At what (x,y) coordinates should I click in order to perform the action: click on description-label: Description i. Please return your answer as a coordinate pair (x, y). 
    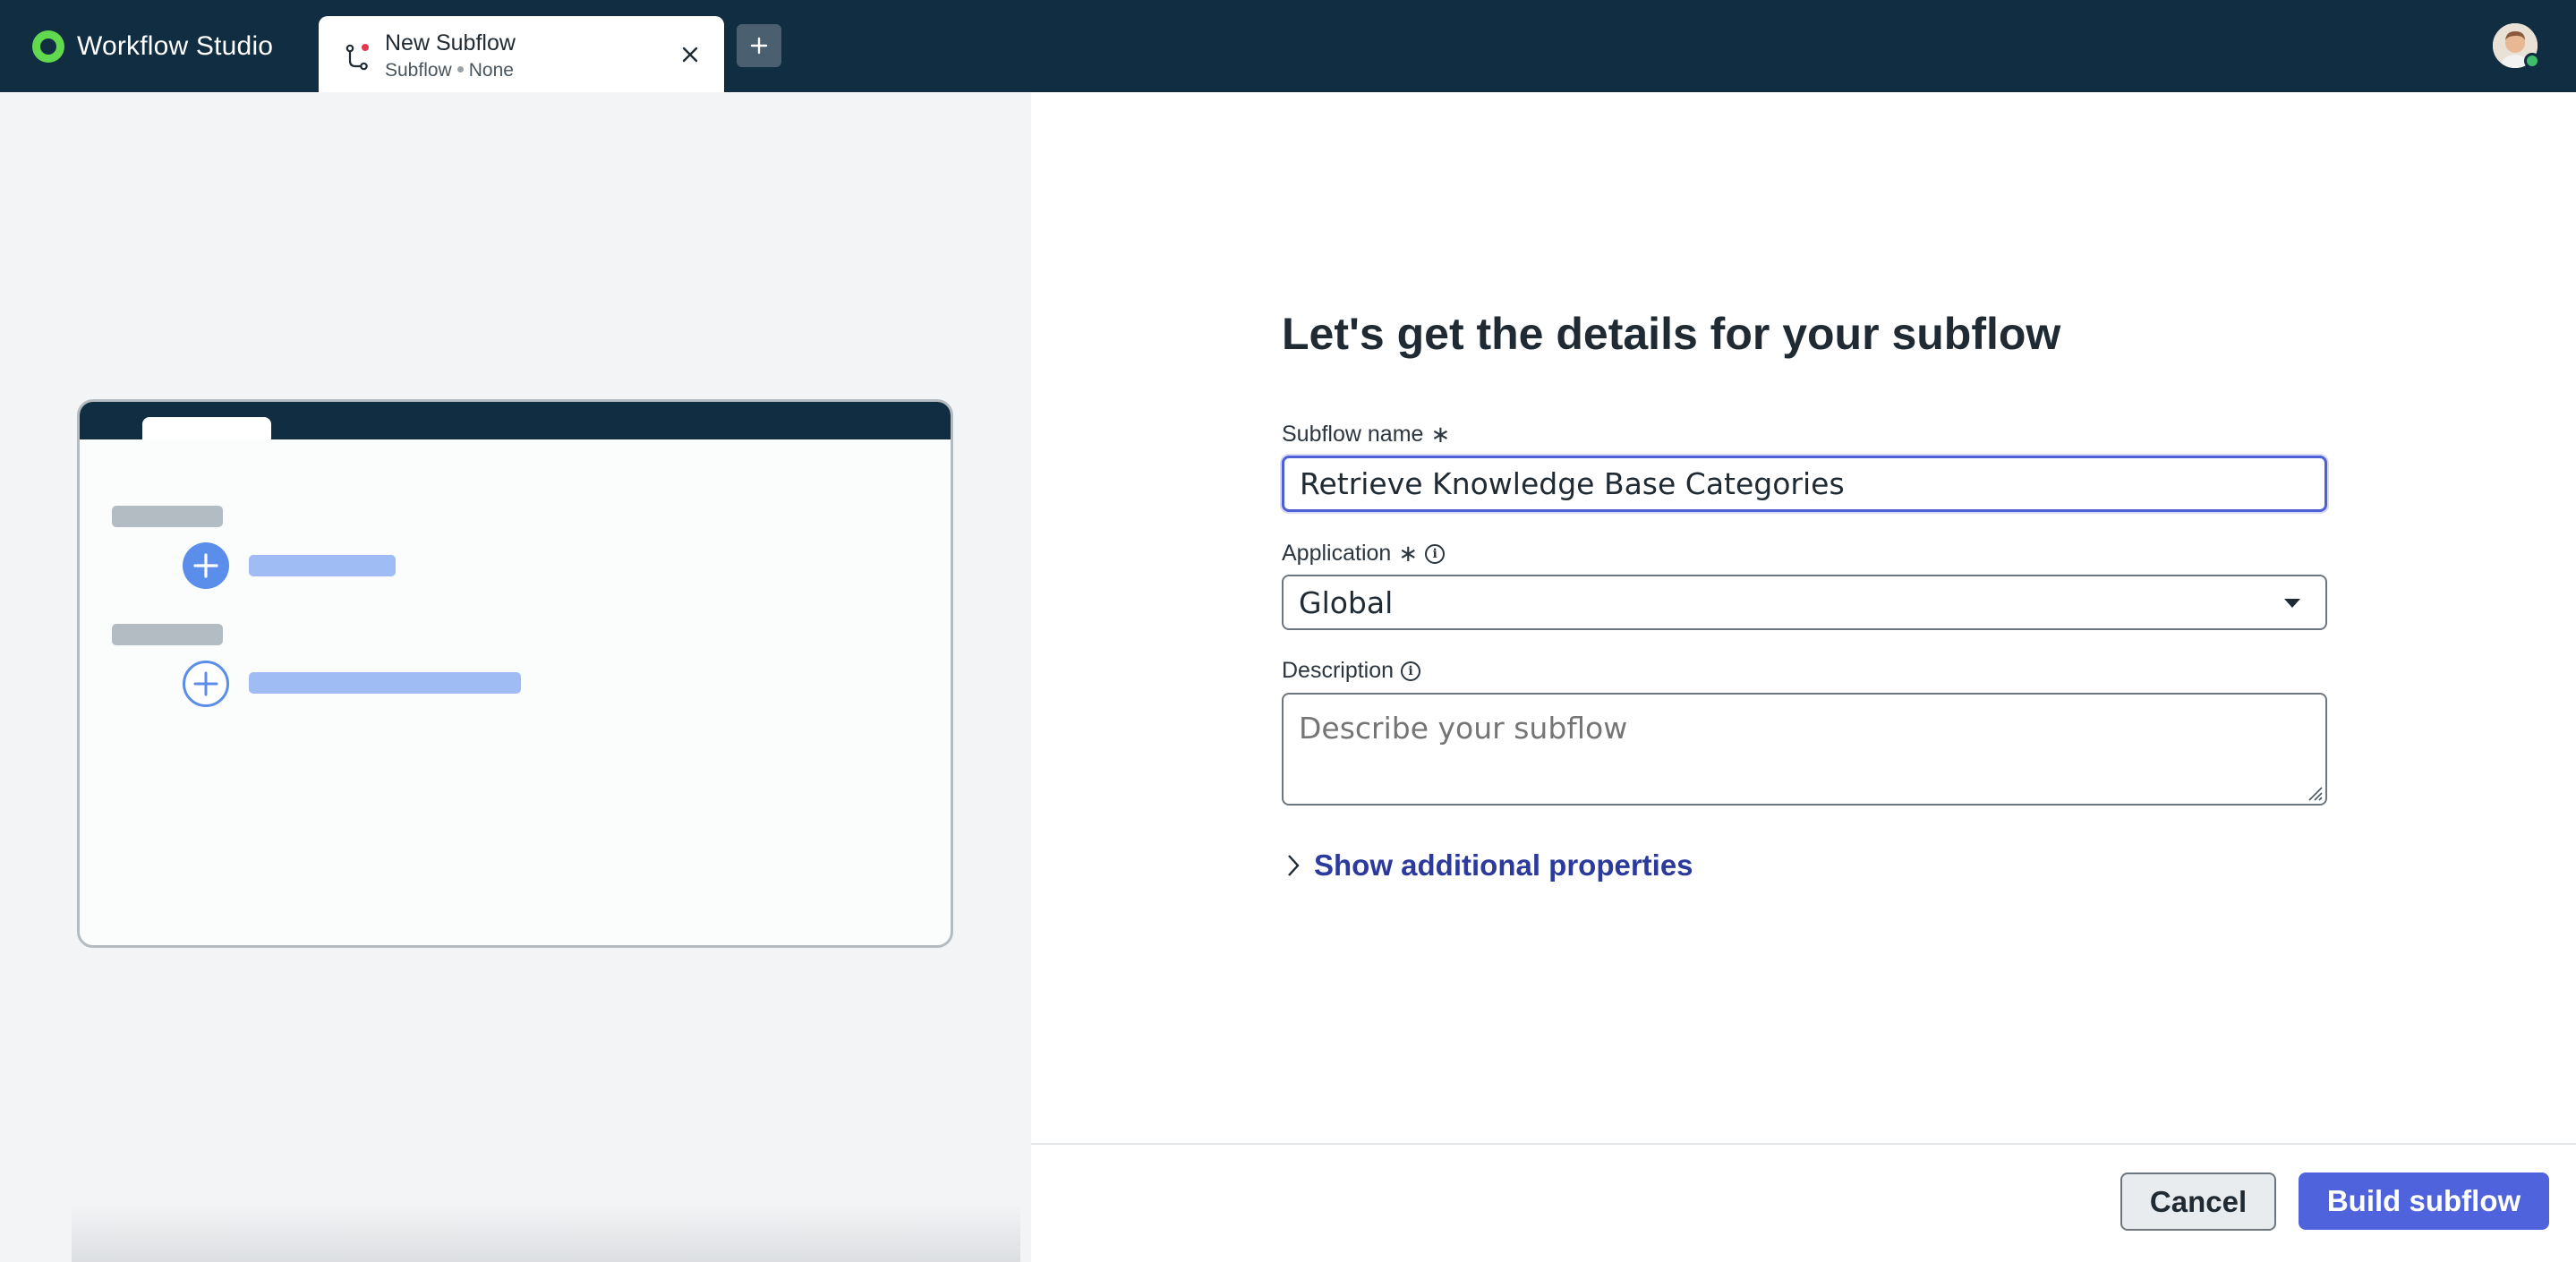
    Looking at the image, I should click on (1351, 671).